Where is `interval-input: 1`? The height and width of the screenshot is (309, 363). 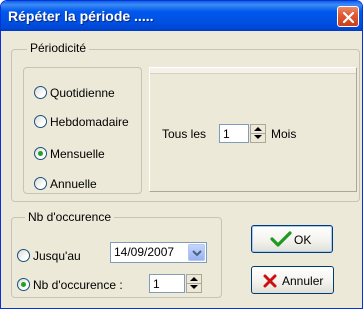
interval-input: 1 is located at coordinates (234, 133).